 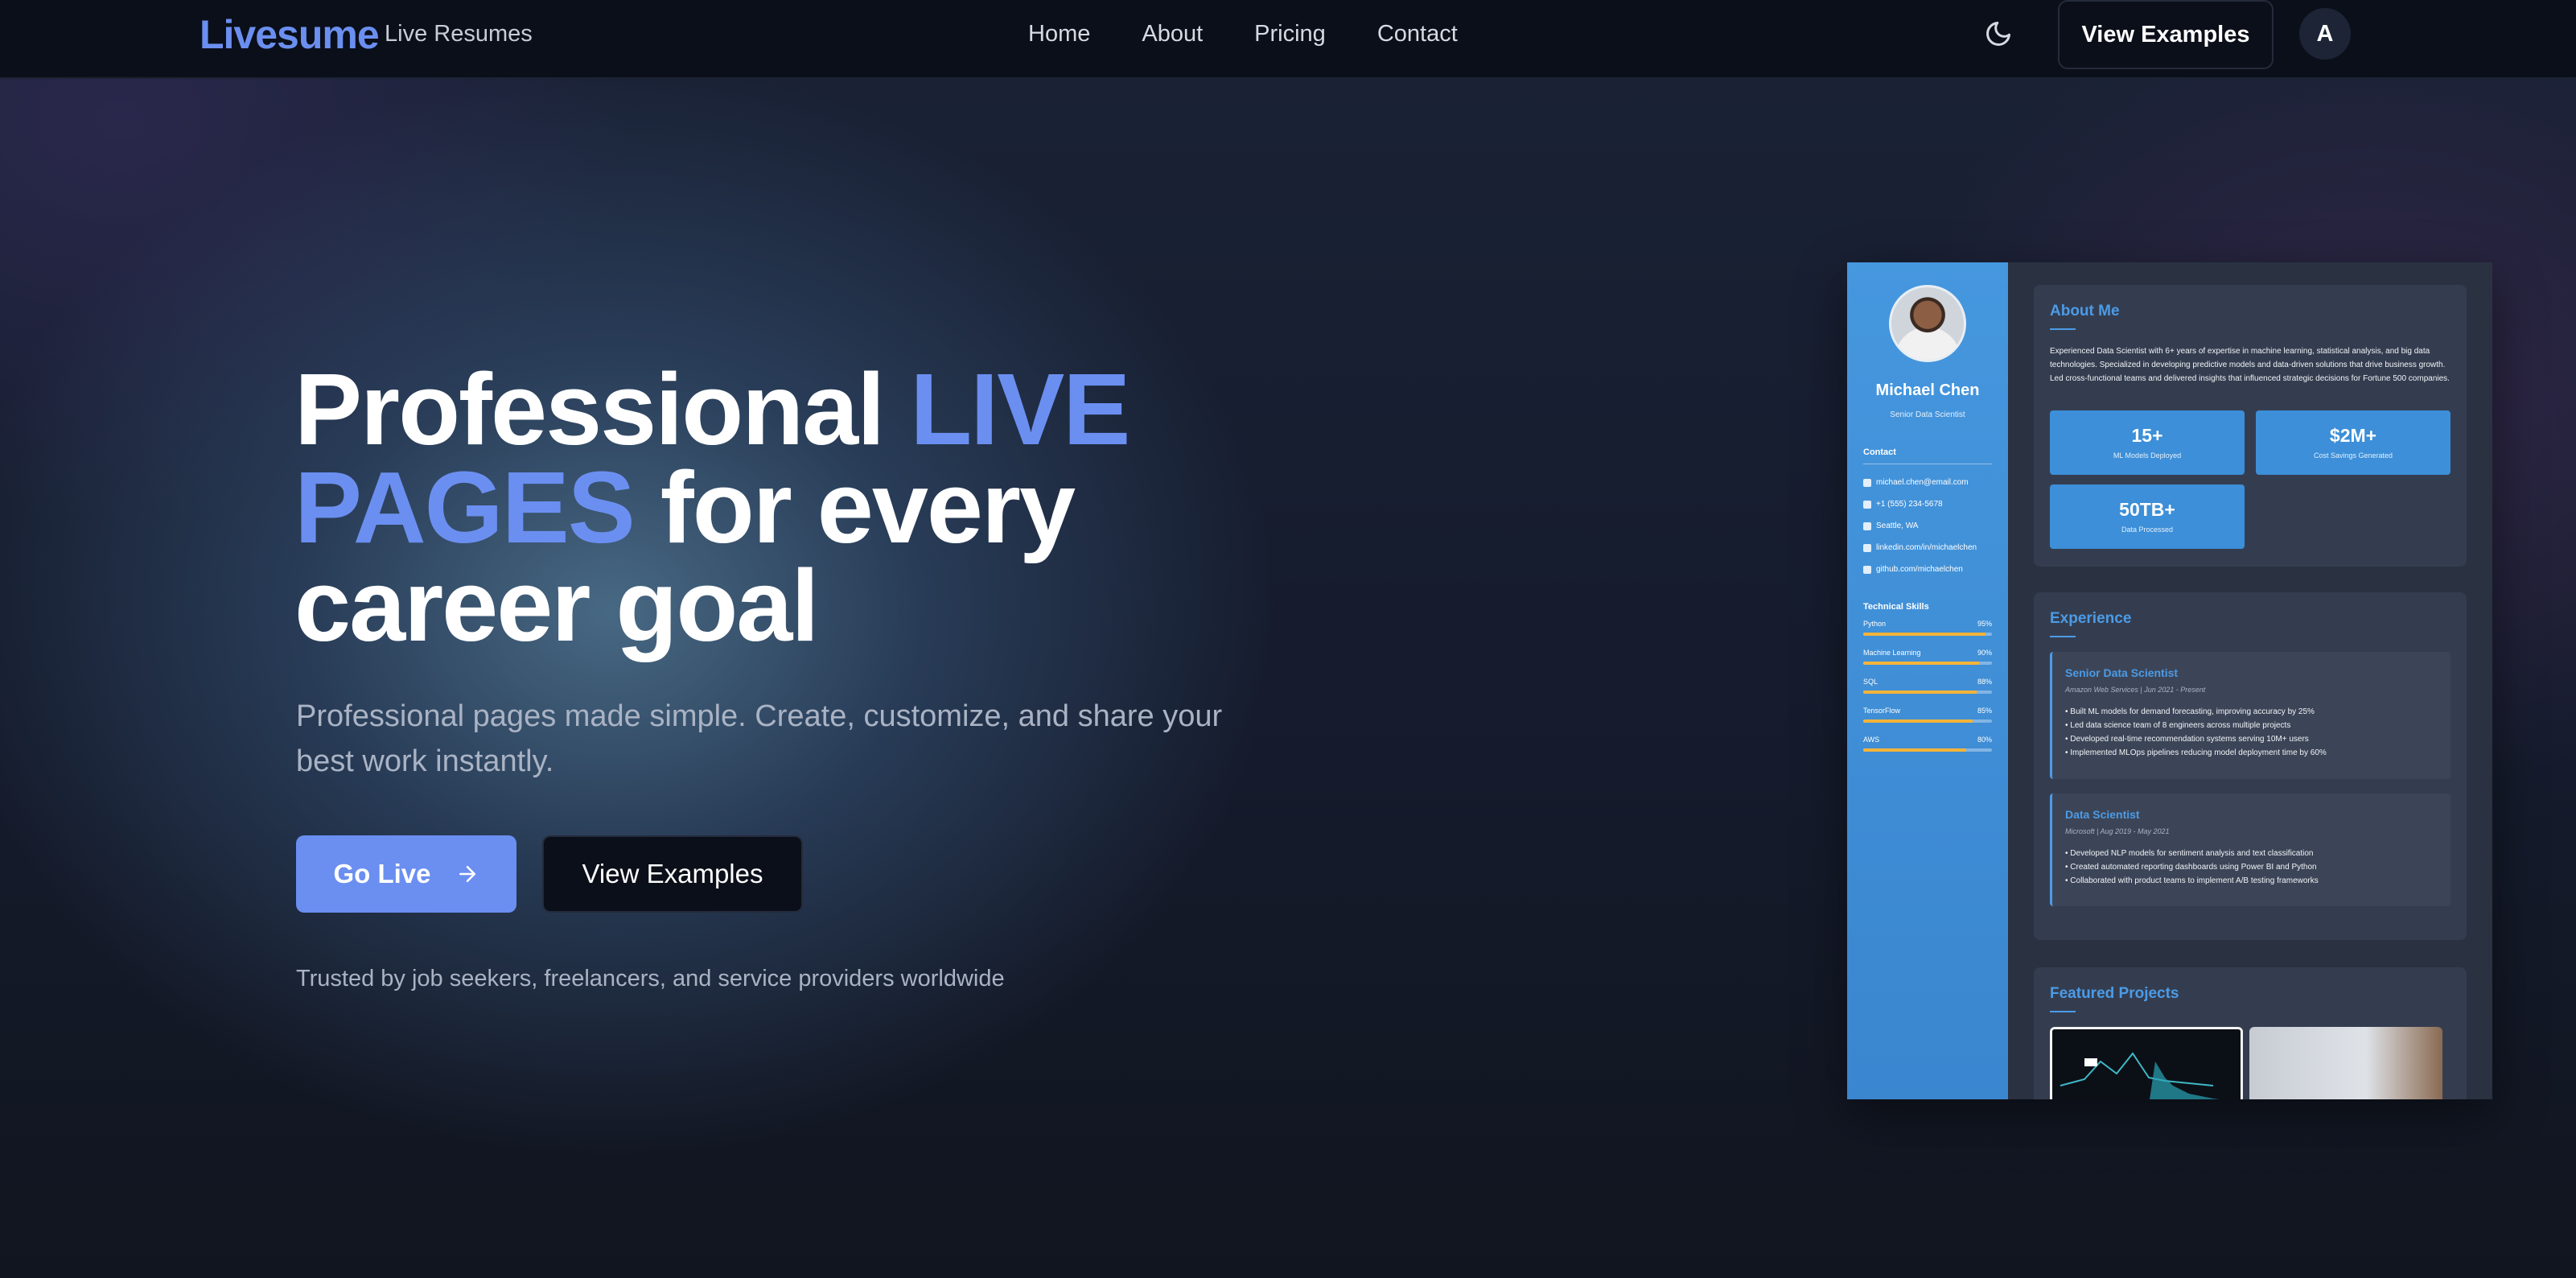 I want to click on skill-name: AWS, so click(x=1871, y=740).